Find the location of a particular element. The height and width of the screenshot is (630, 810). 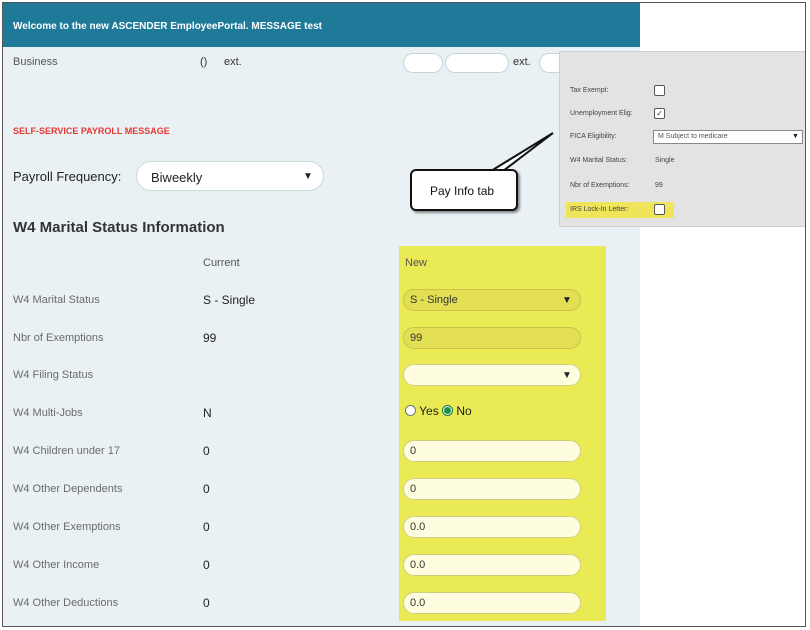

pay-info-callout: Pay Info tab is located at coordinates (464, 190).